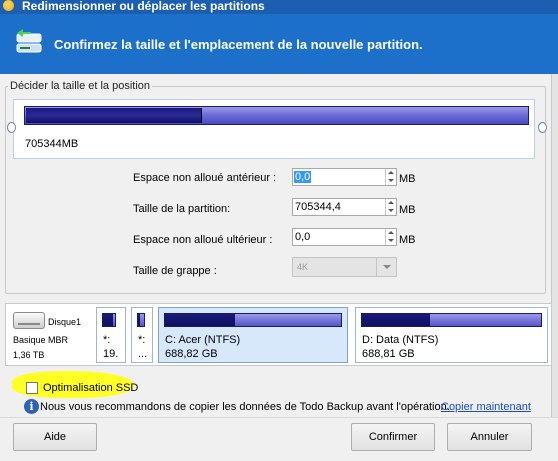 The width and height of the screenshot is (558, 461). What do you see at coordinates (253, 335) in the screenshot?
I see `partition-block-selected: C: Acer (NTFS) 688,82 GB` at bounding box center [253, 335].